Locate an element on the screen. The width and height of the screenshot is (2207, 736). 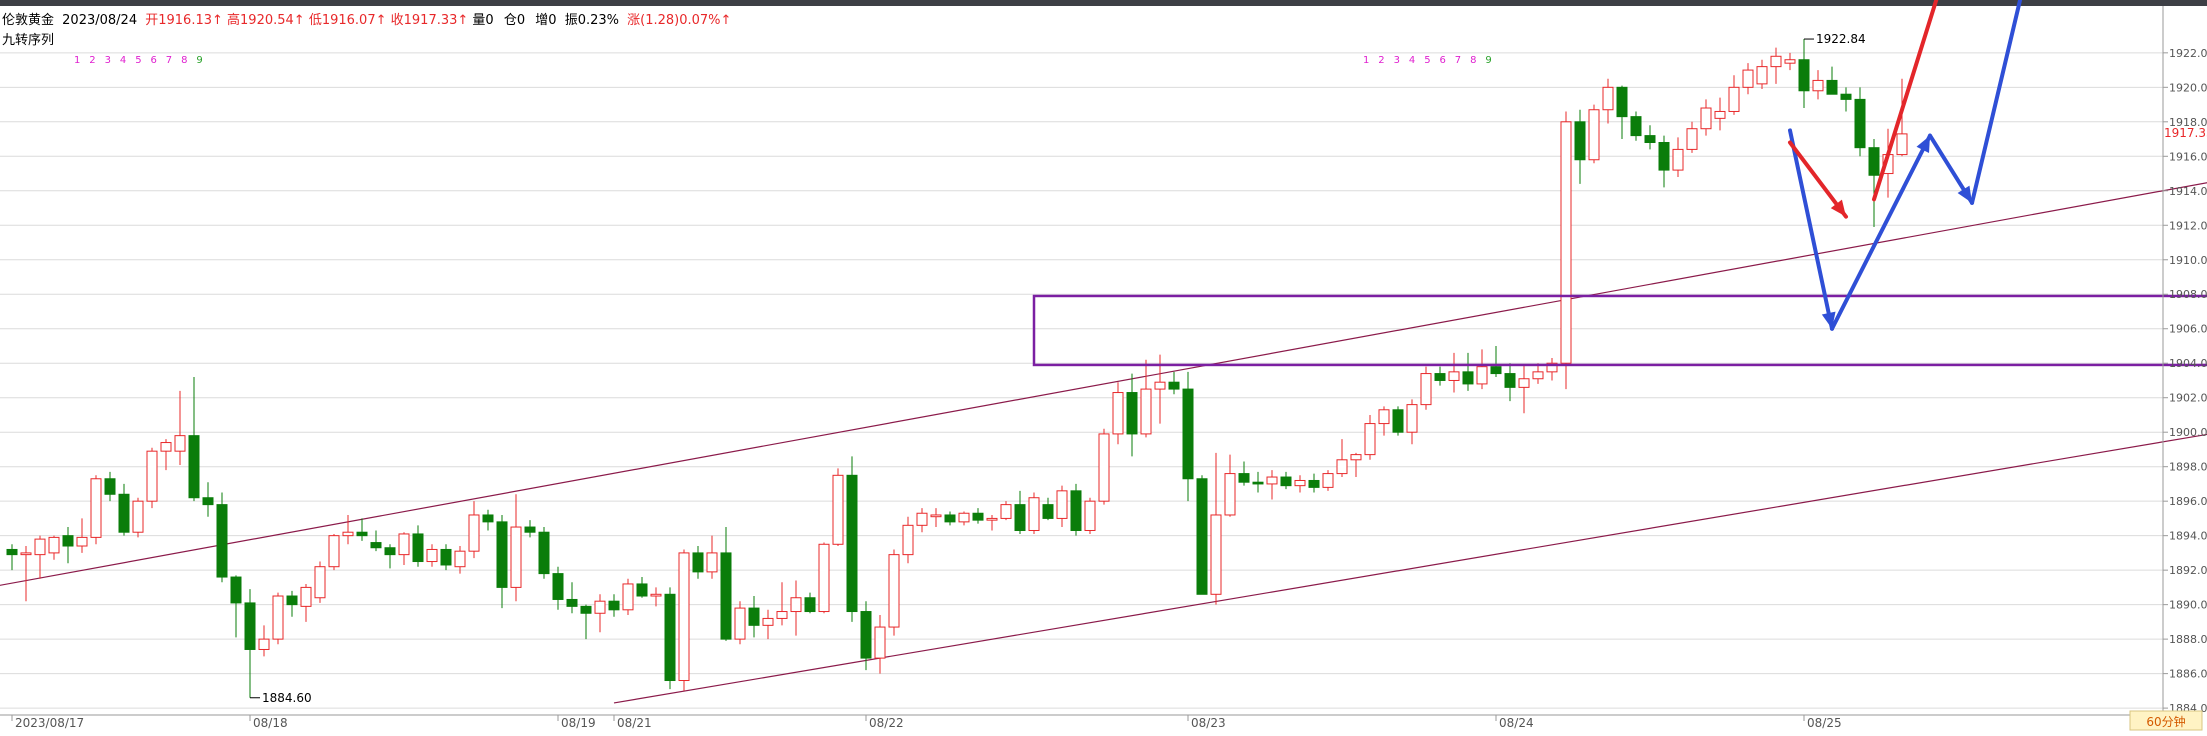
high-price-label: 1922.84 is located at coordinates (1841, 39).